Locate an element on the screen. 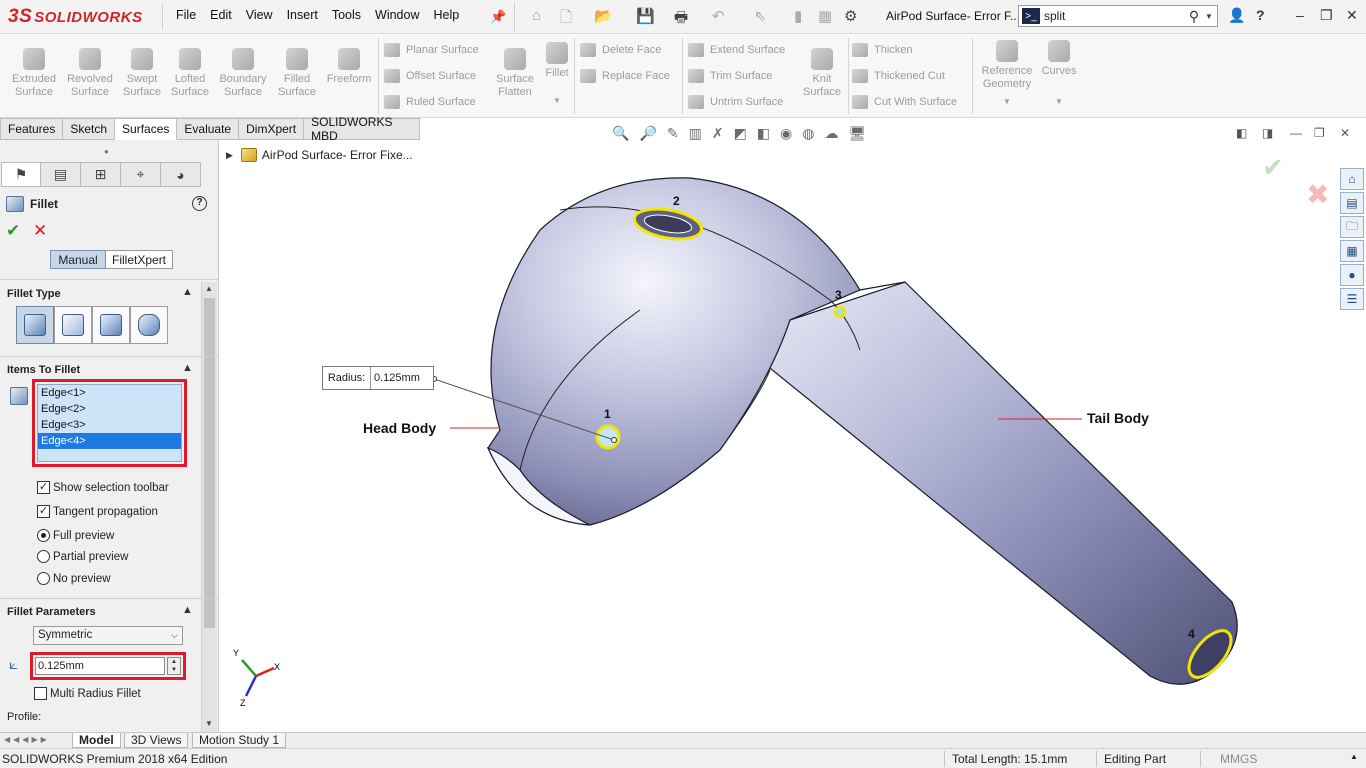 This screenshot has width=1366, height=768. help-menu-icon: ? is located at coordinates (1260, 15).